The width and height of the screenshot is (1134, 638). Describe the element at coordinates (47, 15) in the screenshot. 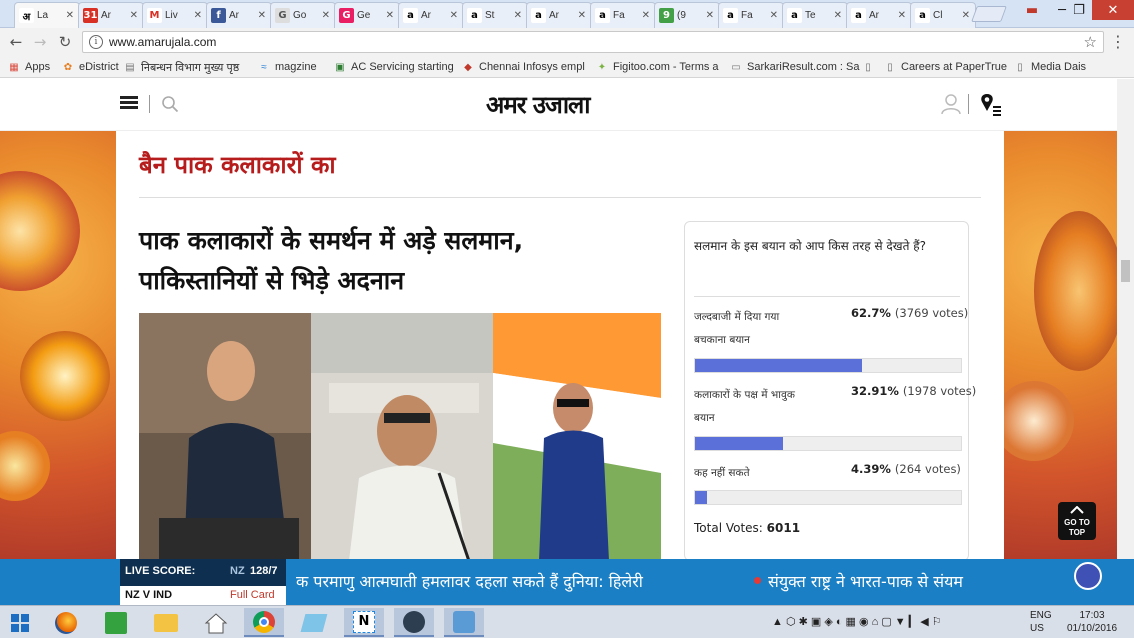

I see `browser-tab: अ La ✕` at that location.